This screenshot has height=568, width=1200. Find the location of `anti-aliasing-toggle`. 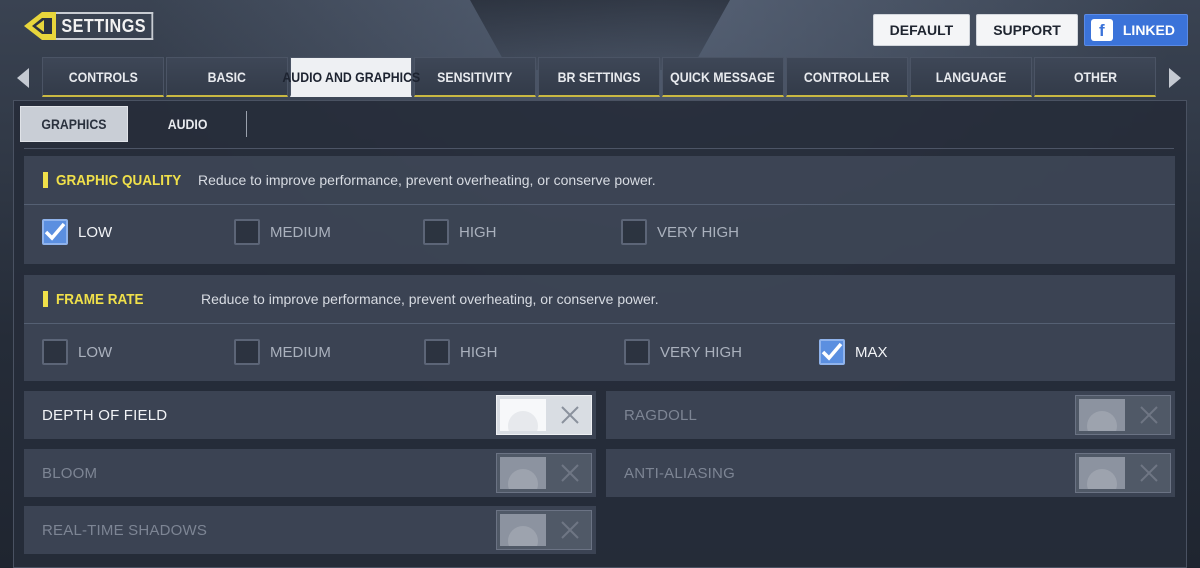

anti-aliasing-toggle is located at coordinates (1123, 473).